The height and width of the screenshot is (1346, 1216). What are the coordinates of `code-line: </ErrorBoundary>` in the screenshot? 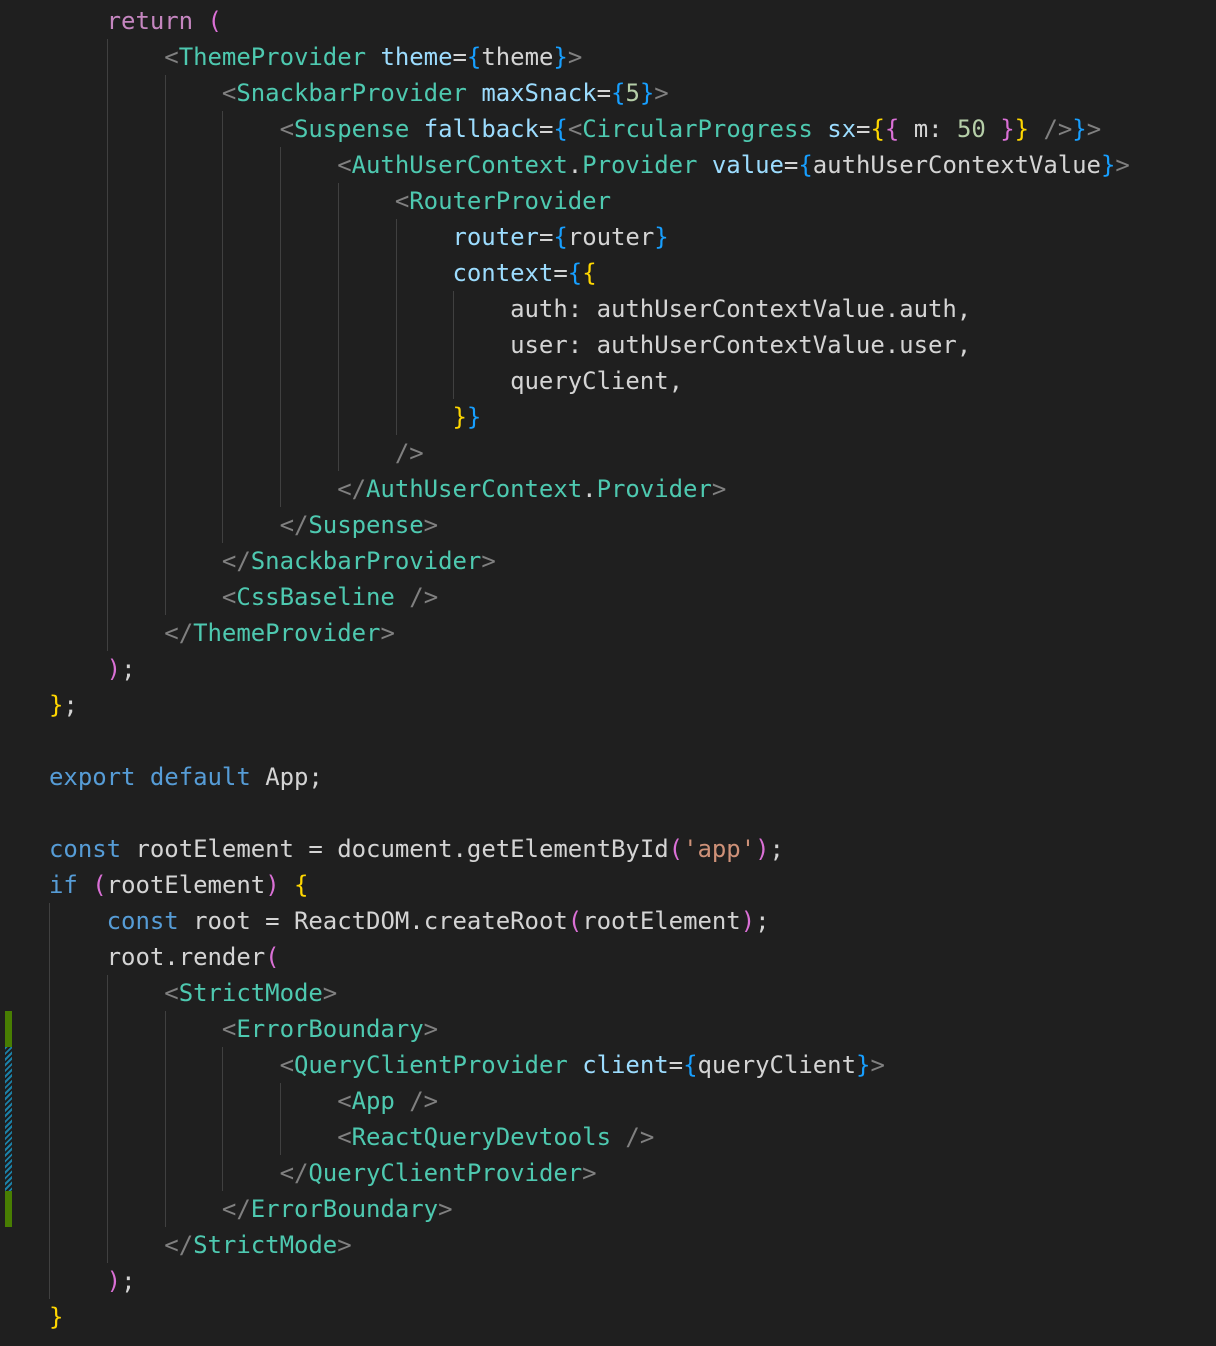 It's located at (251, 1209).